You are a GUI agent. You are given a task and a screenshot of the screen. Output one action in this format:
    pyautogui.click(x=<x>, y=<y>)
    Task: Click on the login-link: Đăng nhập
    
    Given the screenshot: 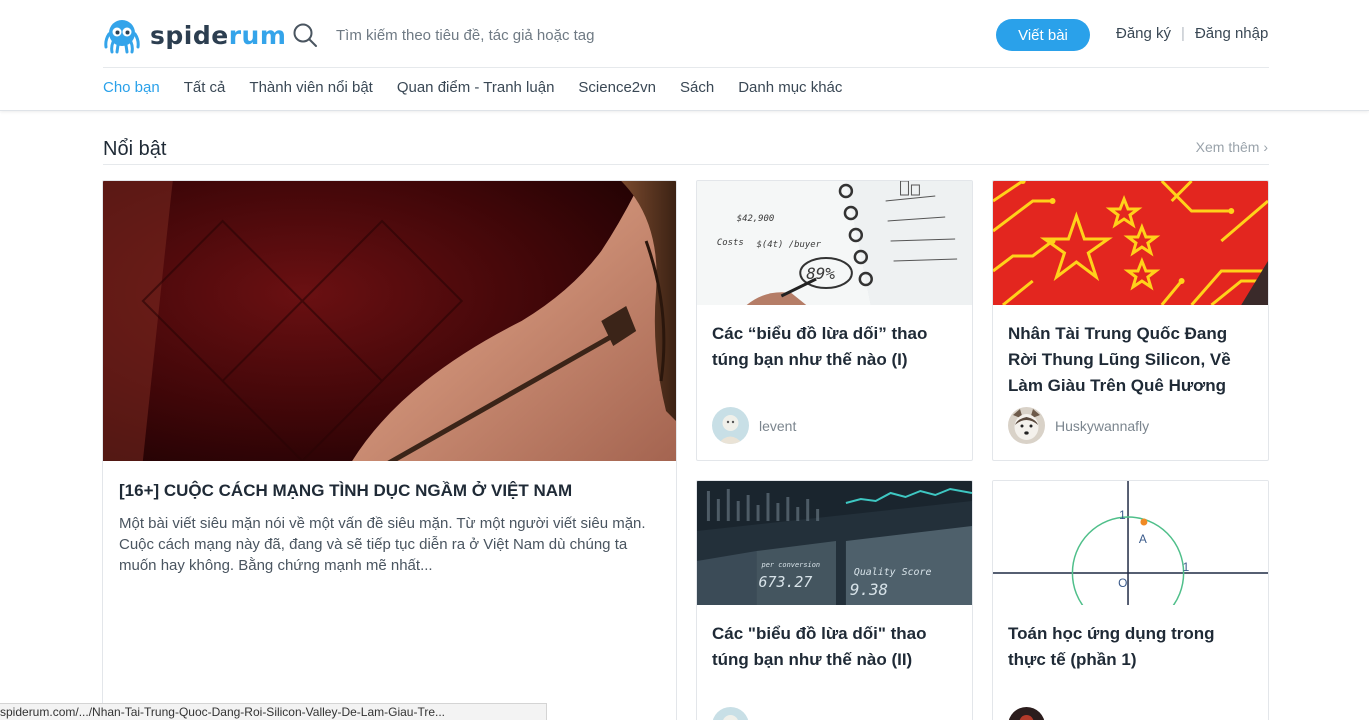 What is the action you would take?
    pyautogui.click(x=1231, y=33)
    